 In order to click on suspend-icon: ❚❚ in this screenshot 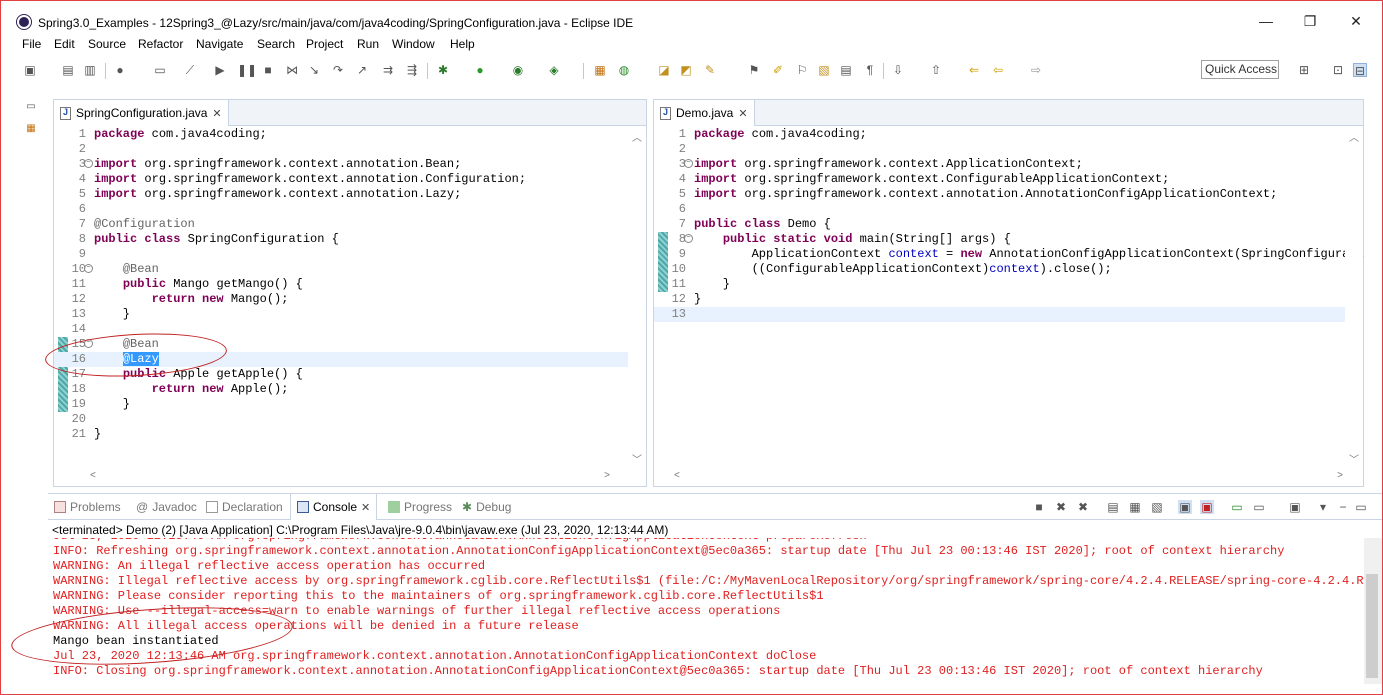, I will do `click(247, 70)`.